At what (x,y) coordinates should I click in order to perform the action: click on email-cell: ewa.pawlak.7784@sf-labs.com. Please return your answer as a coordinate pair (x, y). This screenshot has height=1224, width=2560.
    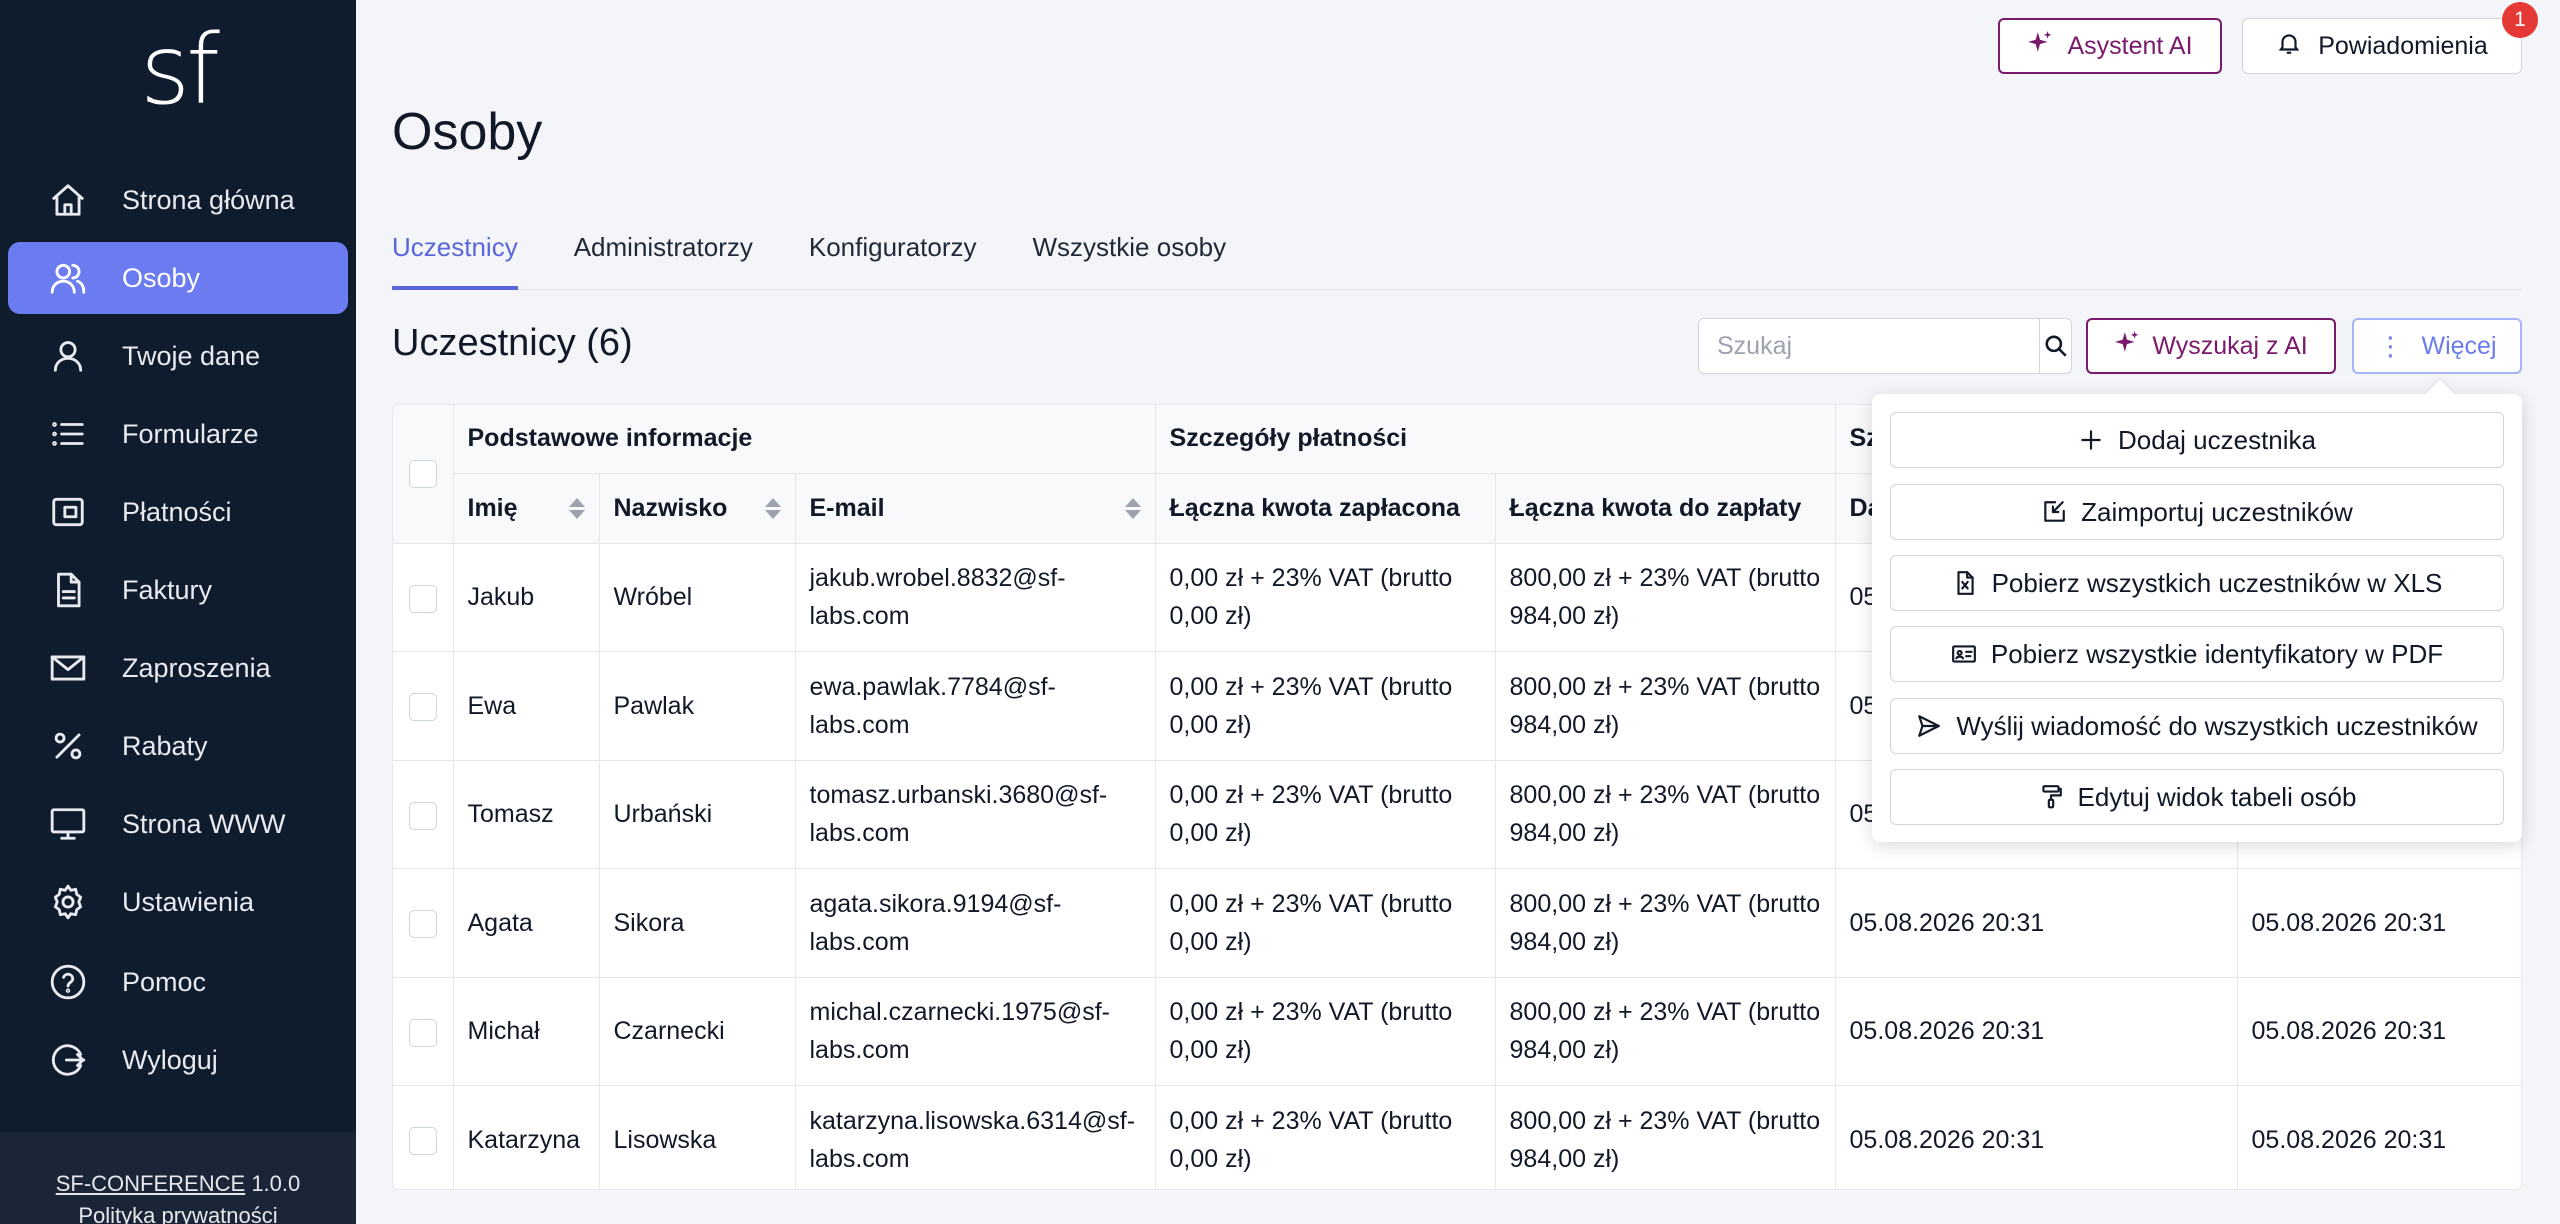
    Looking at the image, I should click on (975, 706).